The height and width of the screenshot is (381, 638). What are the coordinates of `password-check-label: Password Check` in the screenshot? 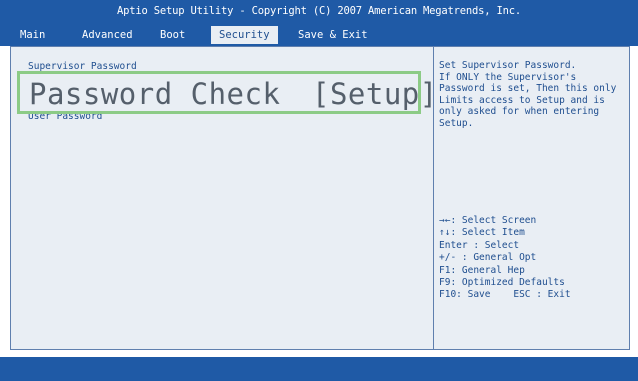 It's located at (155, 94).